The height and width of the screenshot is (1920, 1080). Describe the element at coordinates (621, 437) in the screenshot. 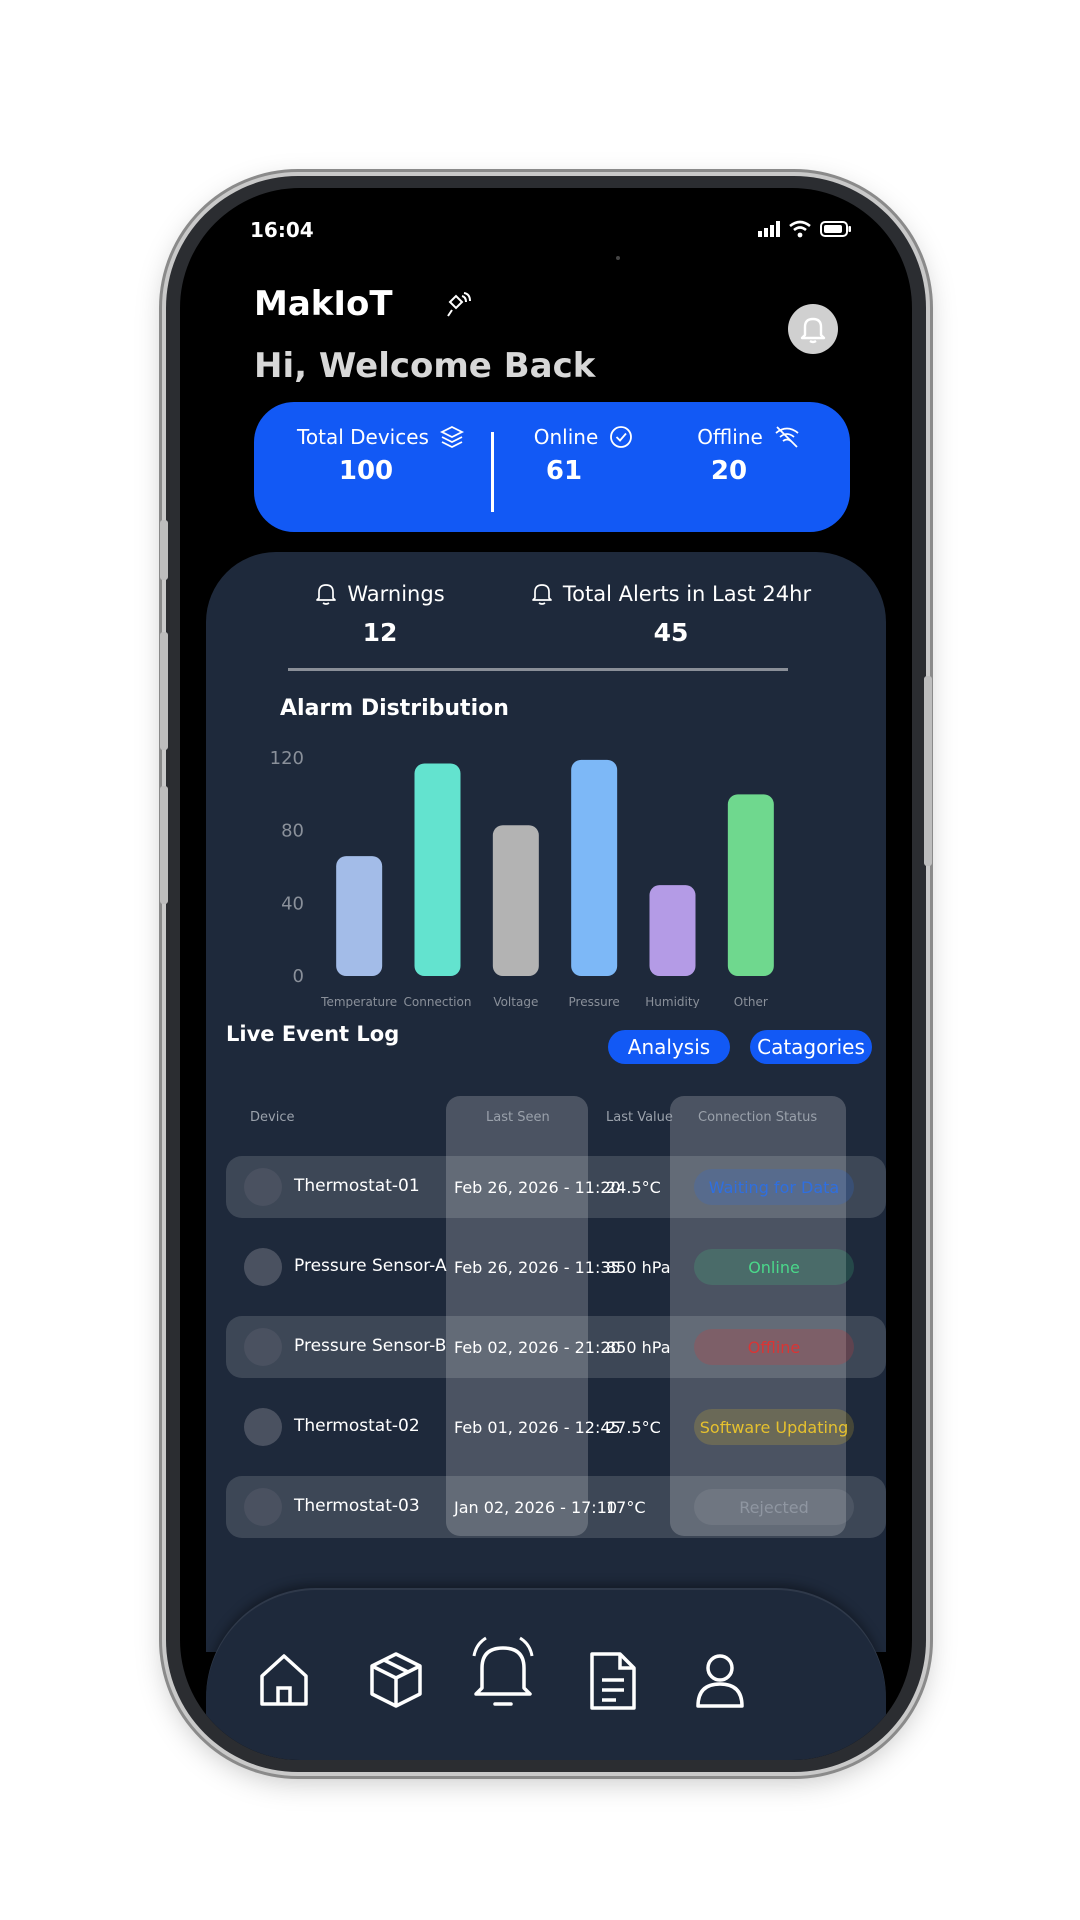

I see `verified-icon` at that location.